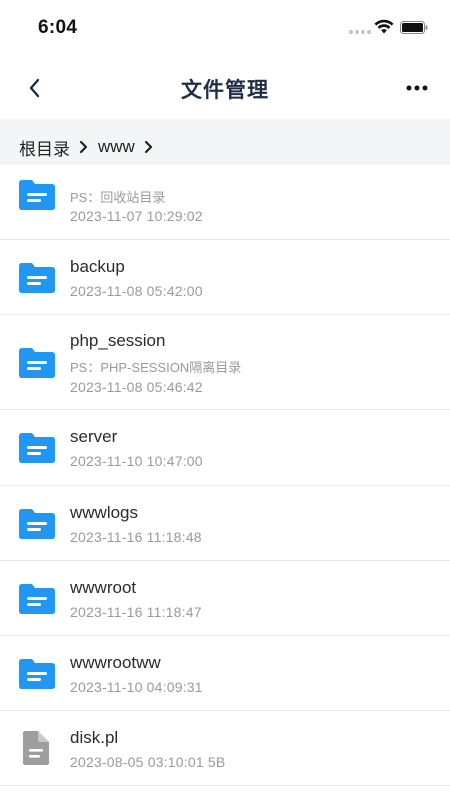  Describe the element at coordinates (148, 762) in the screenshot. I see `file-meta: 2023-08-05 03:10:01 5B` at that location.